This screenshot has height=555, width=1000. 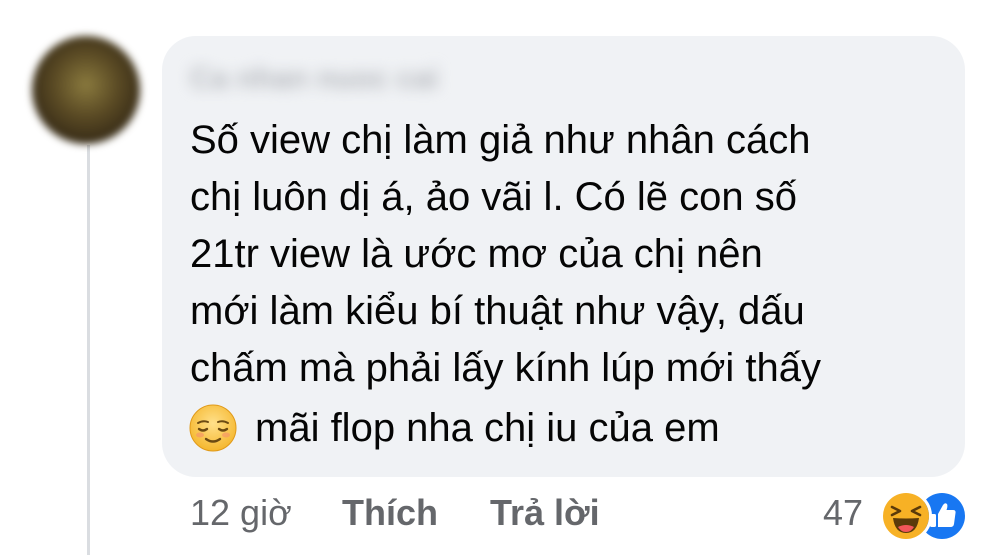 I want to click on comment-text-line: chấm mà phải lấy kính lúp mới thấy, so click(x=505, y=368).